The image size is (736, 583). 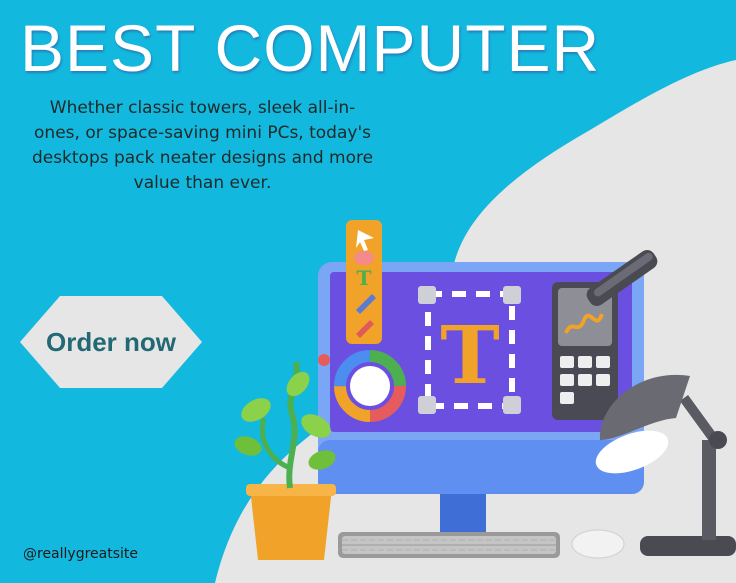 I want to click on mouse-icon, so click(x=598, y=544).